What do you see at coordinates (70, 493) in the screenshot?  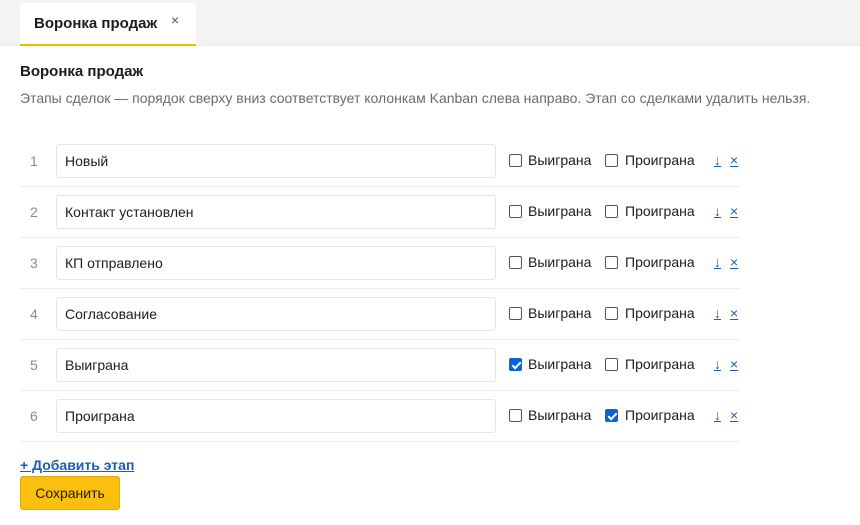 I see `save-button: Сохранить` at bounding box center [70, 493].